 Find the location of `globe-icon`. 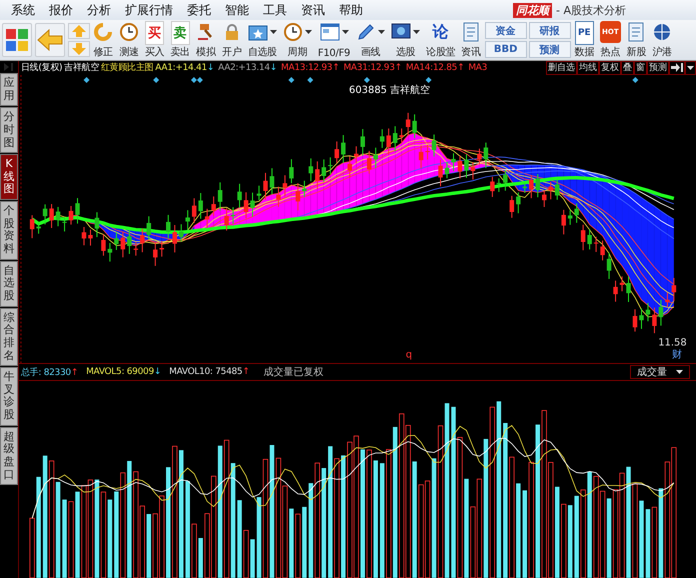

globe-icon is located at coordinates (662, 32).